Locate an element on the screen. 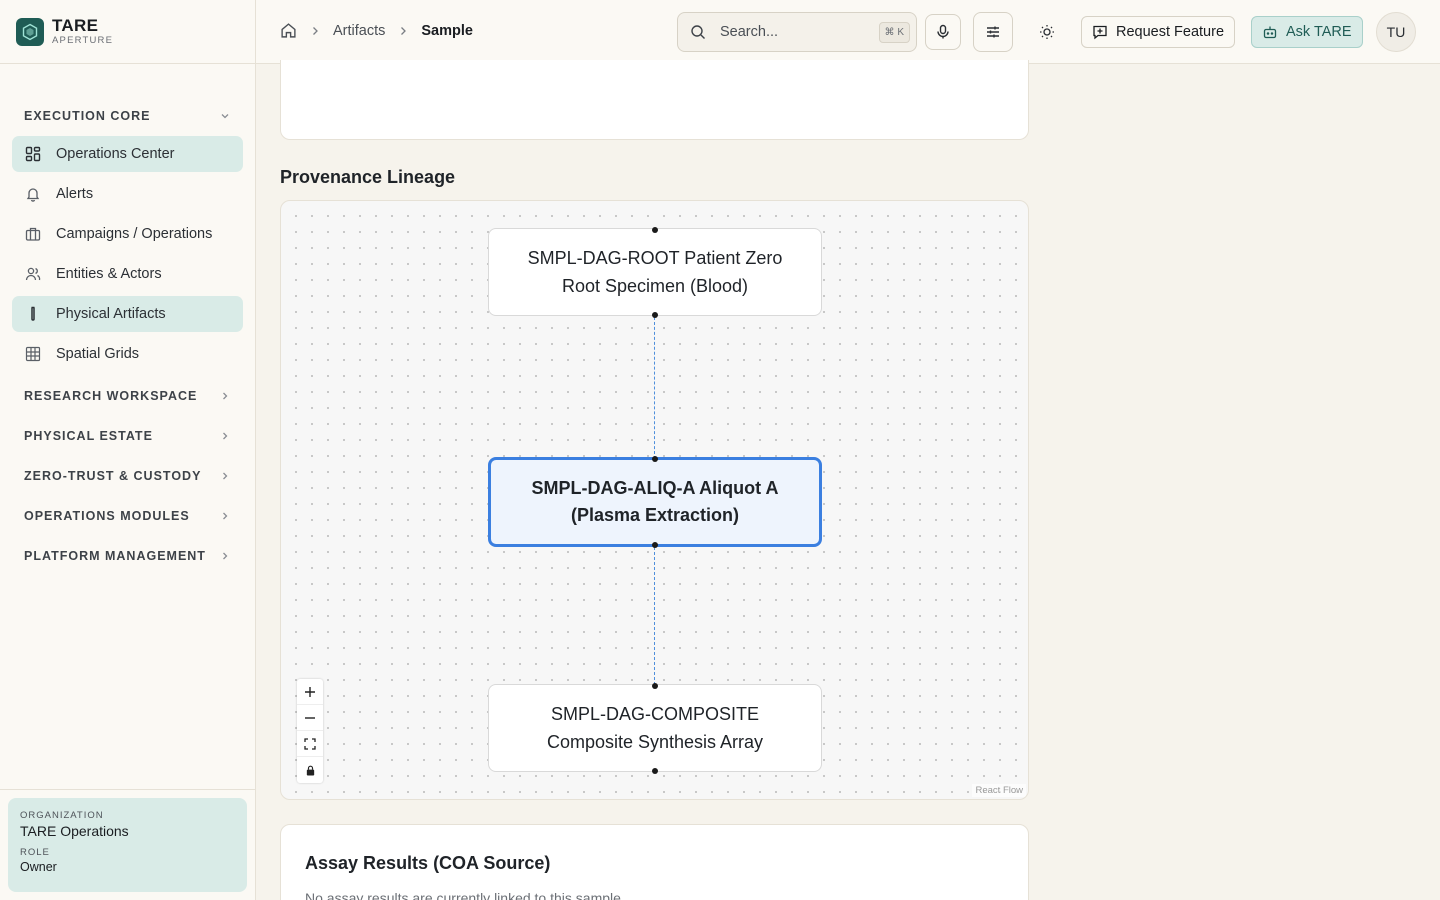 This screenshot has width=1440, height=900. divider is located at coordinates (127, 789).